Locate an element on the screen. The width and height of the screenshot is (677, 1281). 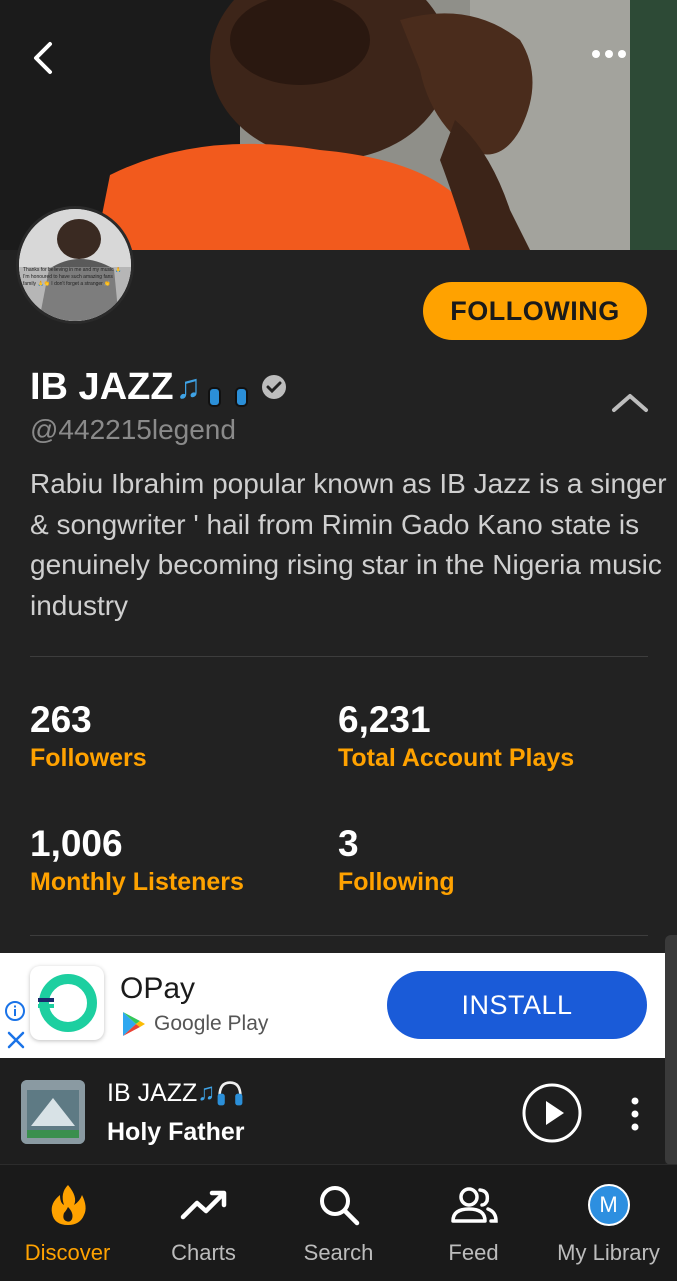
artist-handle: @442215legend is located at coordinates (133, 429).